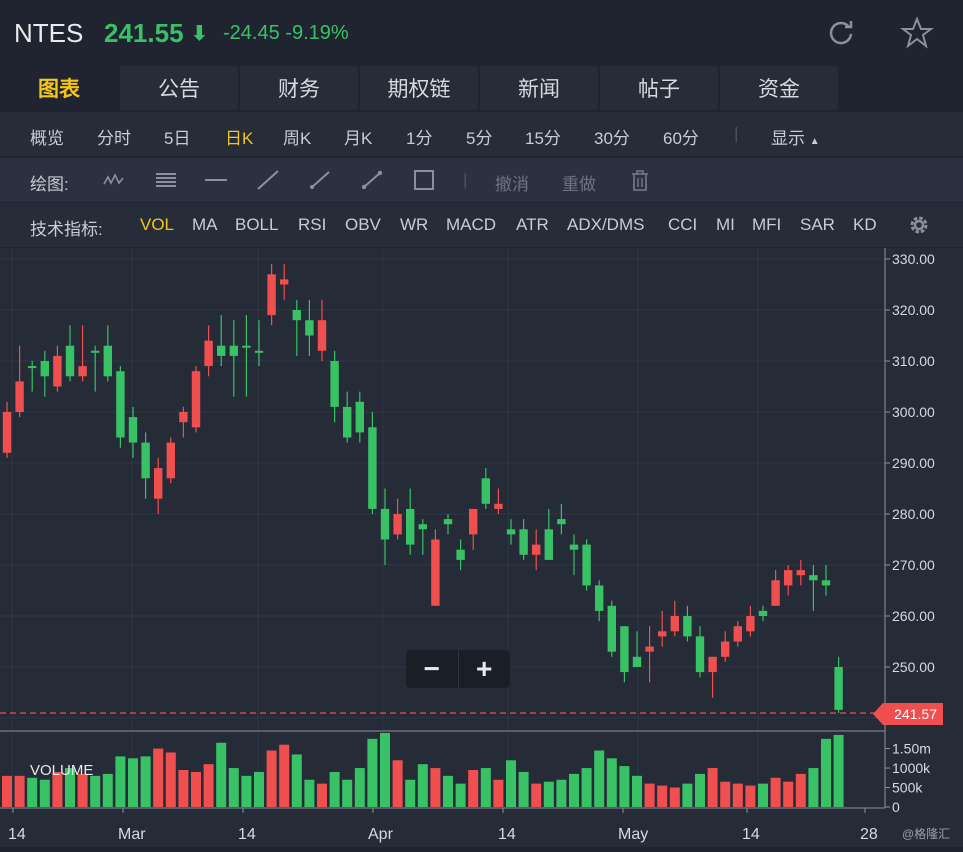 This screenshot has height=852, width=963. Describe the element at coordinates (681, 136) in the screenshot. I see `period-60min: 60分` at that location.